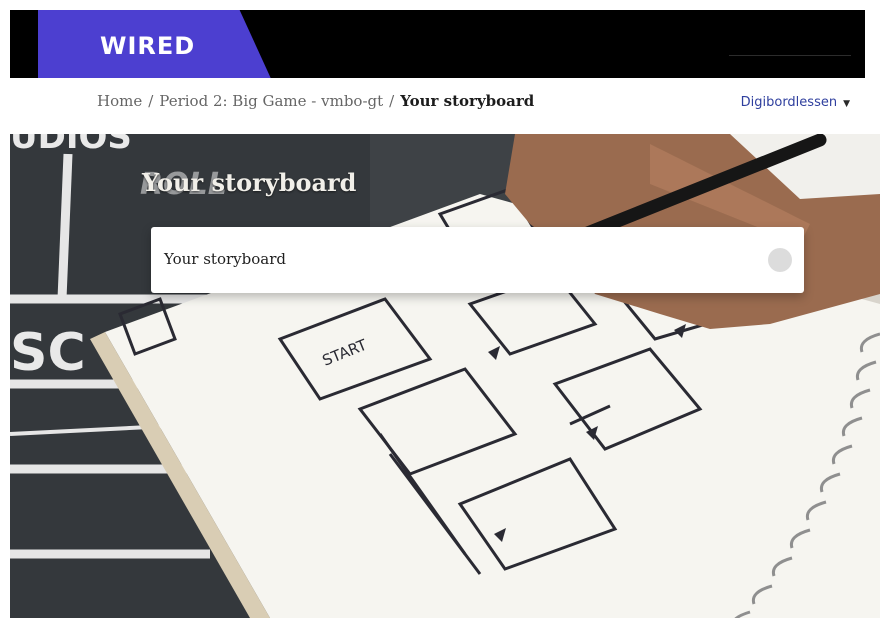 Image resolution: width=880 pixels, height=618 pixels. I want to click on language-dropdown-label: Digibordlessen, so click(789, 102).